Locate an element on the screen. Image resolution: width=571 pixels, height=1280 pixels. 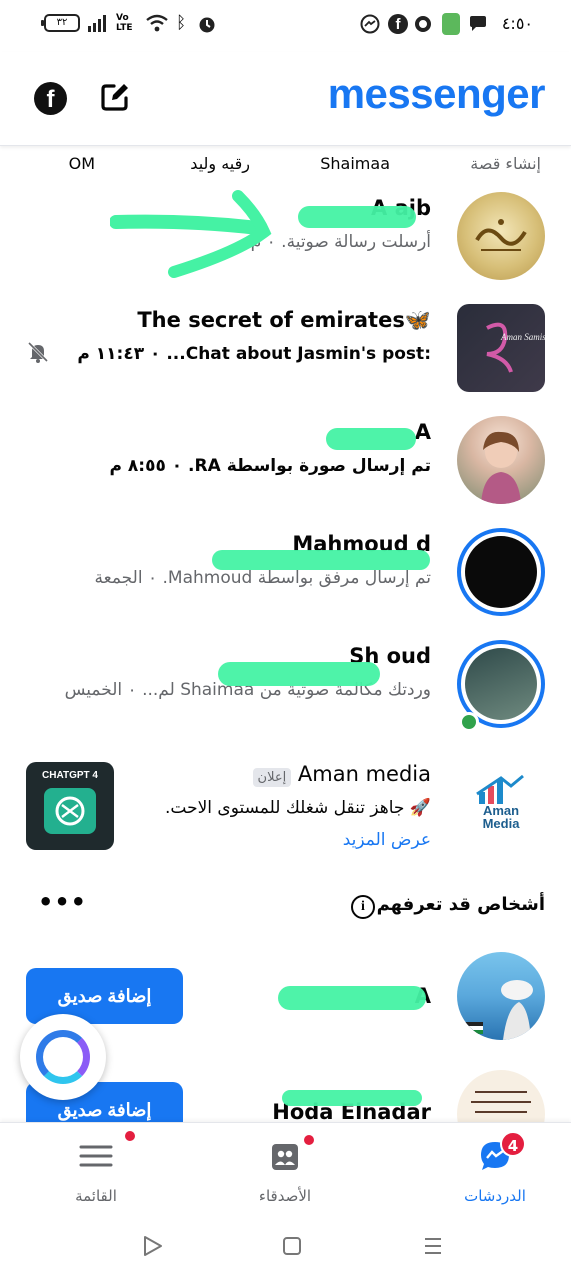
child-photo-image is located at coordinates (501, 467).